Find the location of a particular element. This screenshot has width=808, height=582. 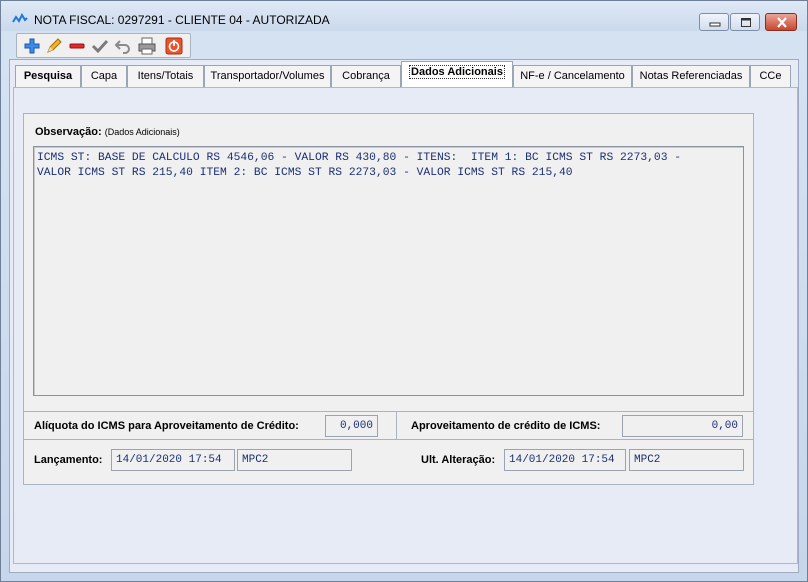

close-icon is located at coordinates (782, 22).